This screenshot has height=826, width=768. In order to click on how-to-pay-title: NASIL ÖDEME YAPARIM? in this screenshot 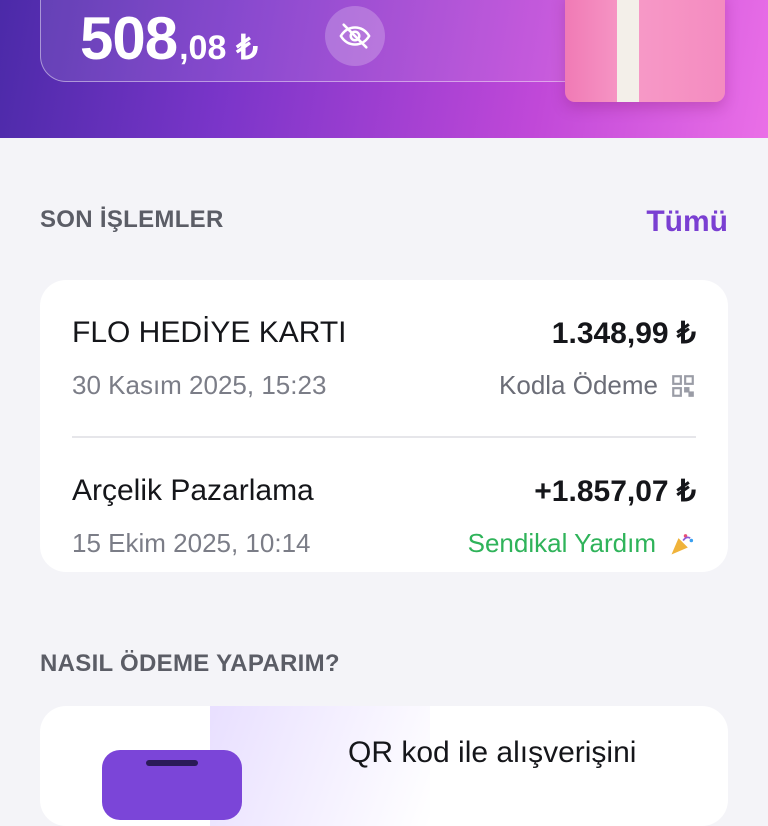, I will do `click(190, 663)`.